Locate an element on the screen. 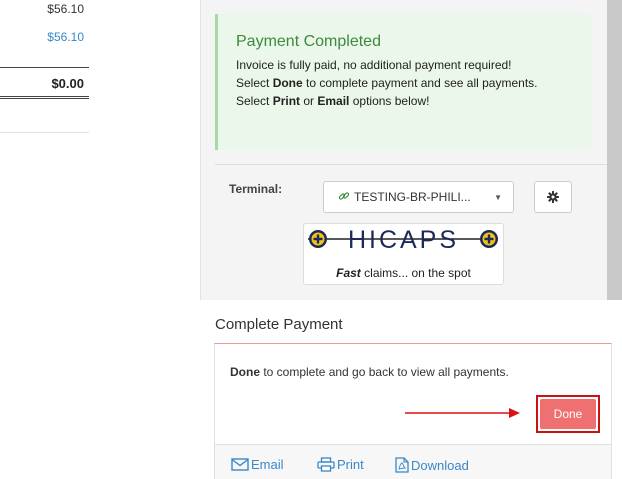 Image resolution: width=622 pixels, height=479 pixels. terminal-settings-button is located at coordinates (553, 197).